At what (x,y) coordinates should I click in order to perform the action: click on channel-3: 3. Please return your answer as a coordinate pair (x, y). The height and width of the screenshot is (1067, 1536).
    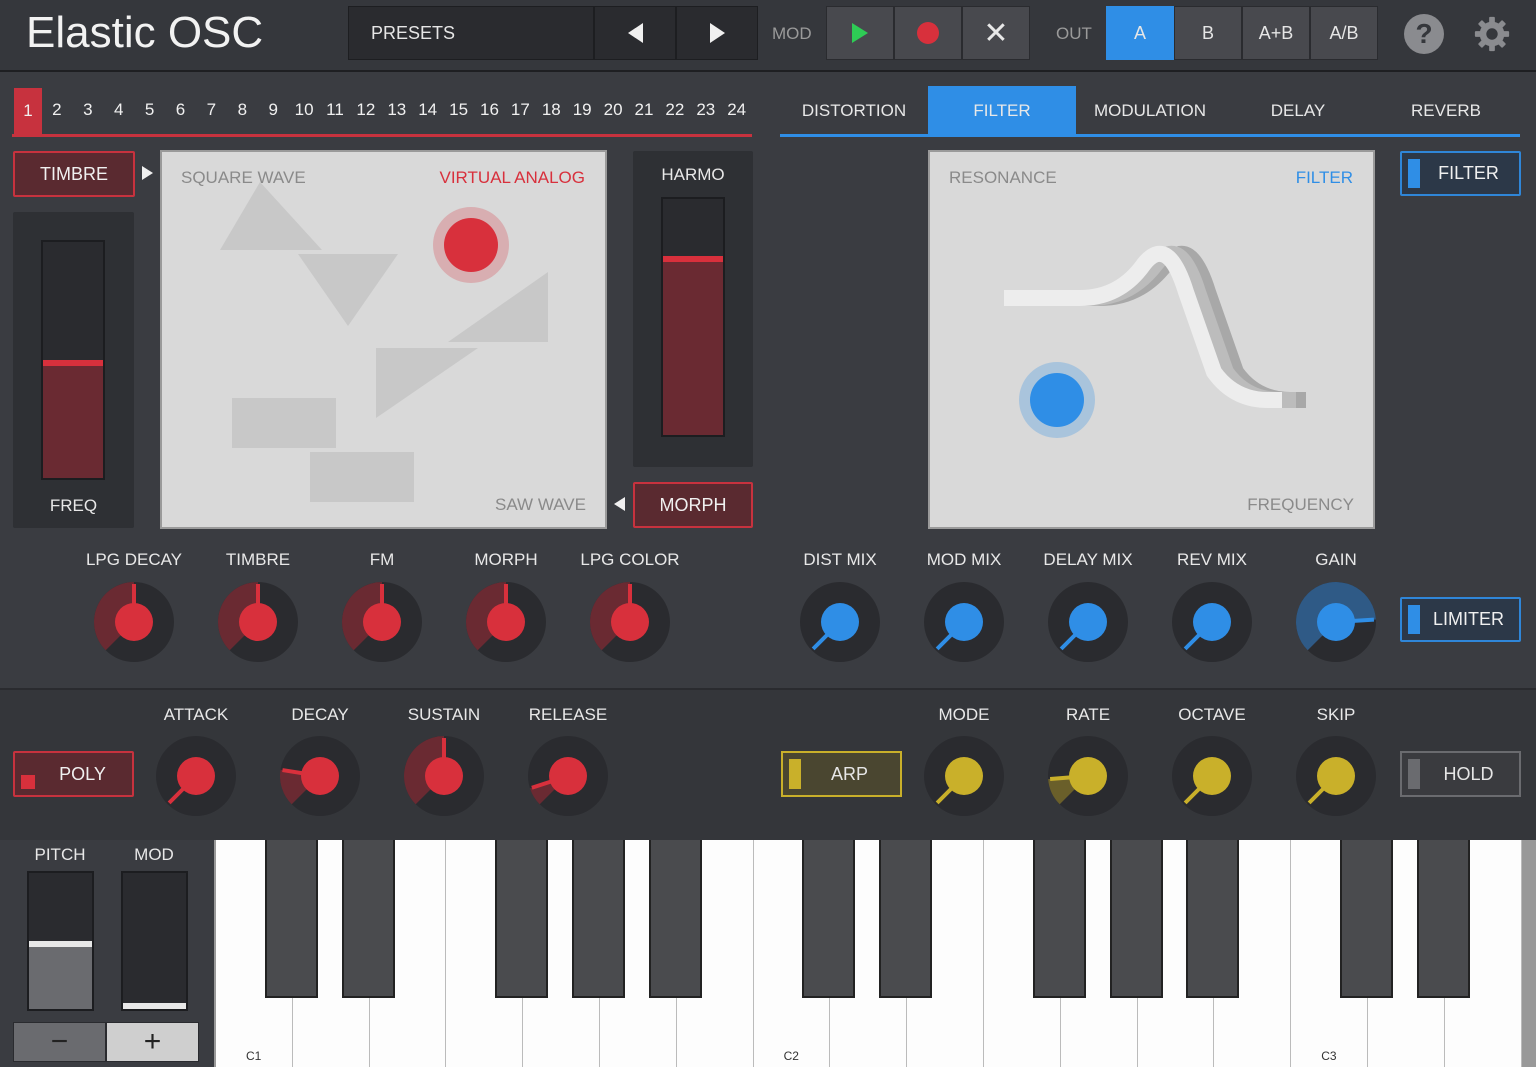
    Looking at the image, I should click on (88, 110).